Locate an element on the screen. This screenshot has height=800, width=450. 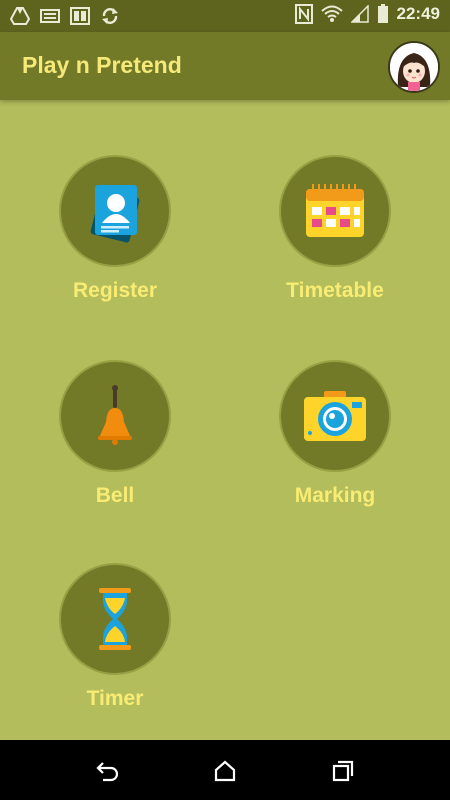
camera-icon is located at coordinates (335, 416).